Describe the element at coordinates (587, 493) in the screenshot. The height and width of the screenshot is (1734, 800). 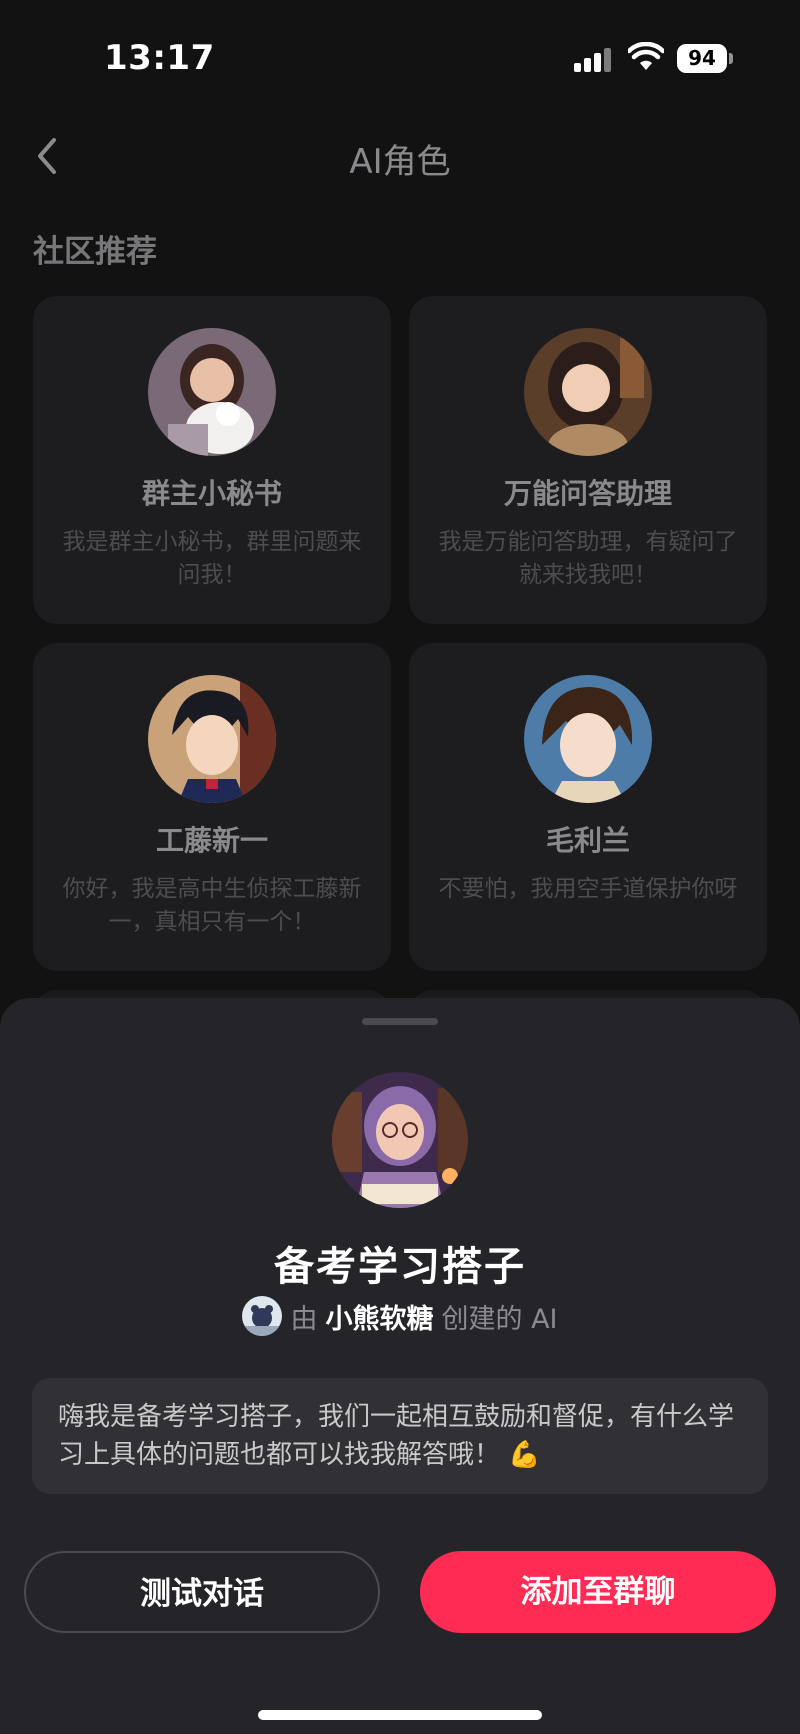
I see `character-name: 万能问答助理` at that location.